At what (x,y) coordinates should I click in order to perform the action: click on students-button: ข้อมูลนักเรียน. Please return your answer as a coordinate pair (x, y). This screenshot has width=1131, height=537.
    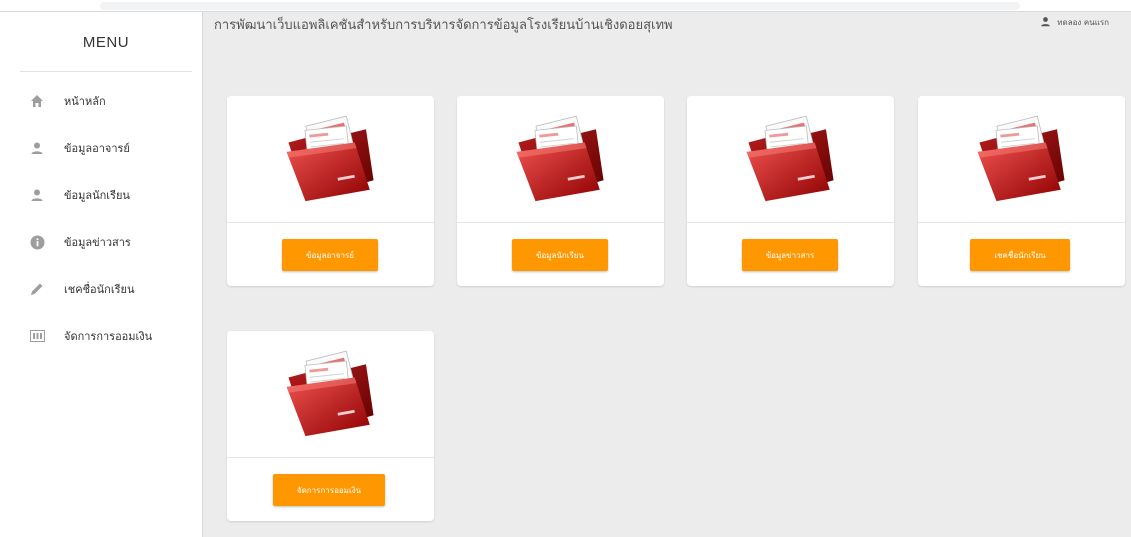
    Looking at the image, I should click on (560, 255).